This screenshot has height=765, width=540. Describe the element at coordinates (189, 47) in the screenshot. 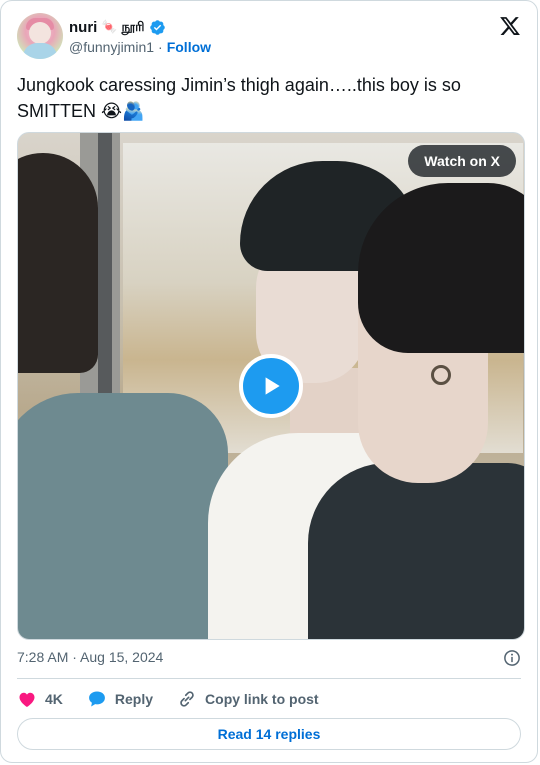

I see `follow-button: Follow` at that location.